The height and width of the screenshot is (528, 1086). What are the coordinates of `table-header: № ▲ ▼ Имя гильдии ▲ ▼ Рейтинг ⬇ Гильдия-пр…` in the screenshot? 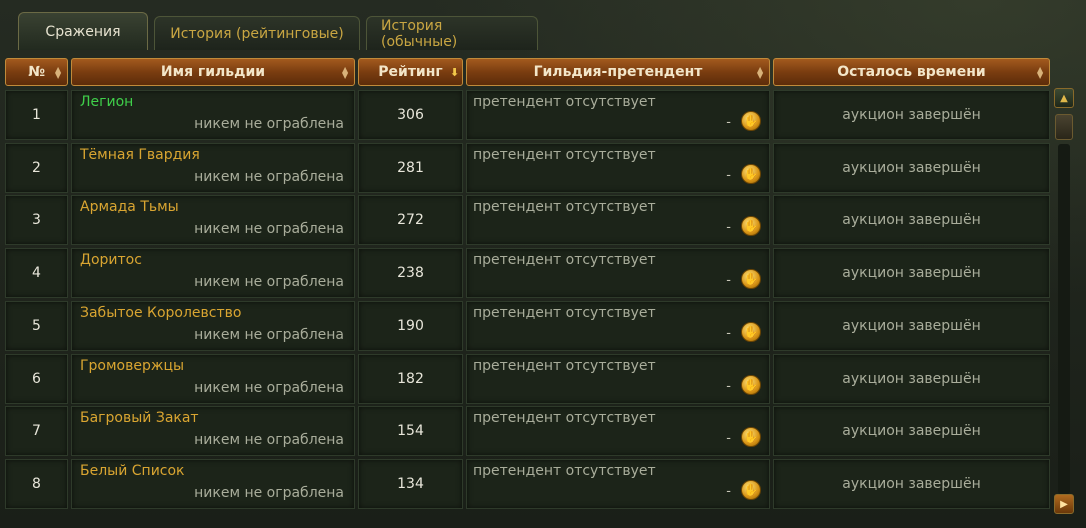 It's located at (527, 72).